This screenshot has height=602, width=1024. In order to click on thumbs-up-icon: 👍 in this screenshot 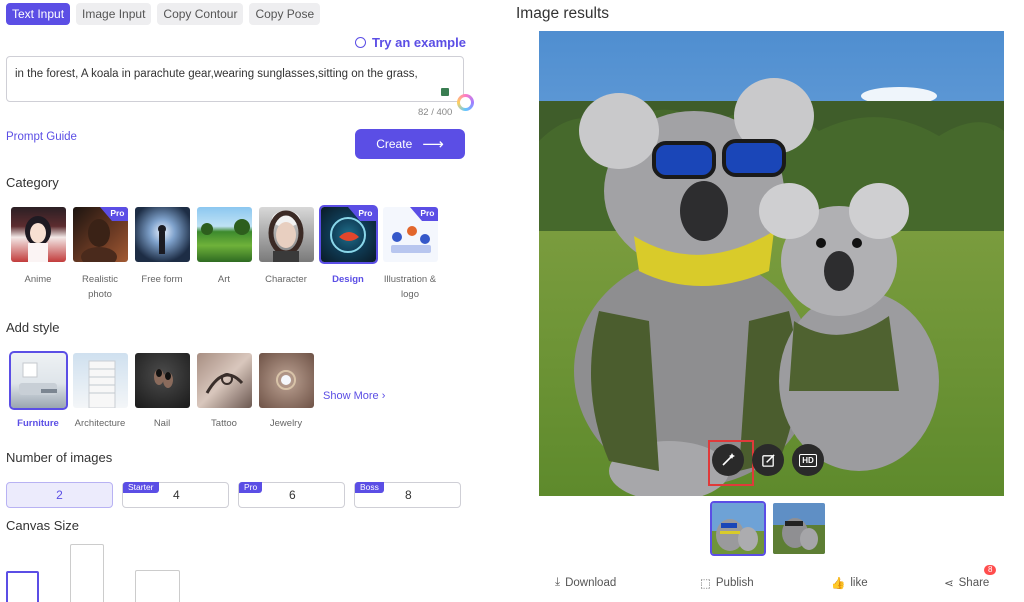, I will do `click(838, 584)`.